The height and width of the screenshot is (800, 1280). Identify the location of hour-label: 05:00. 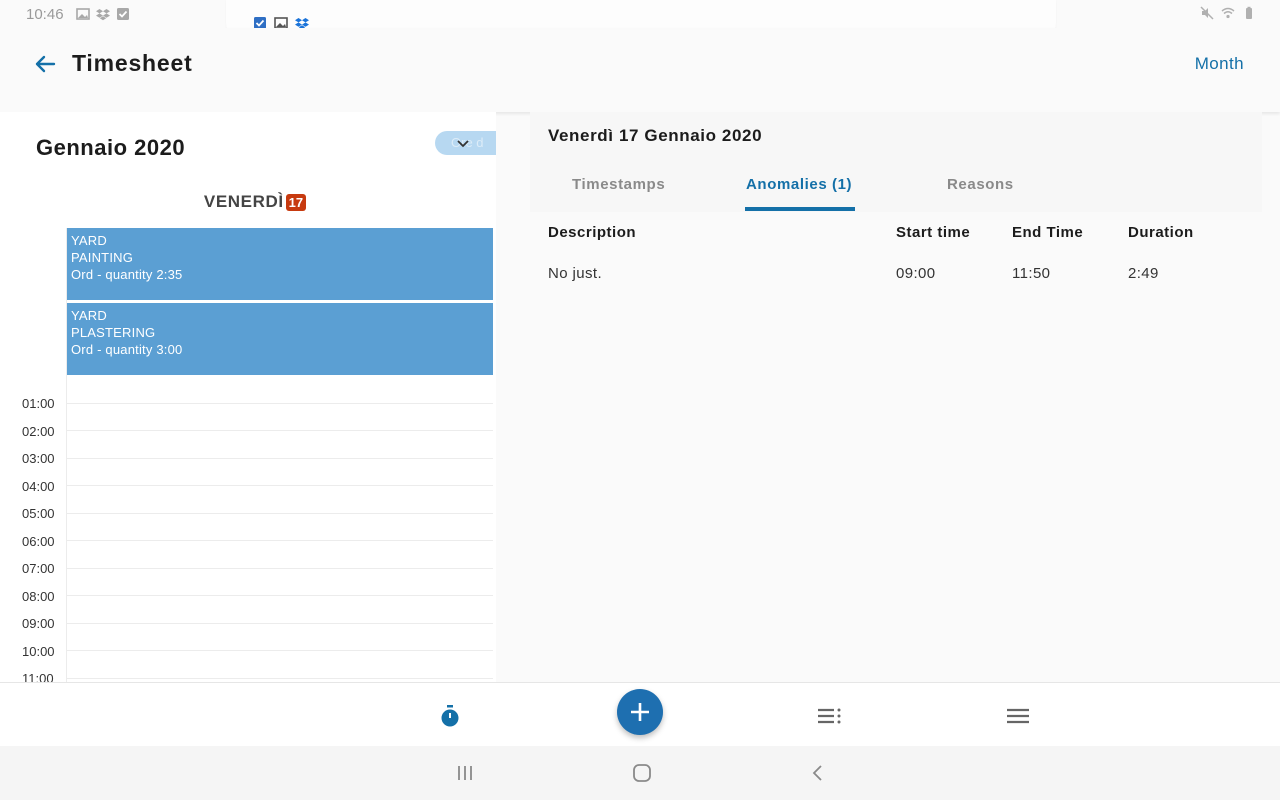
(38, 513).